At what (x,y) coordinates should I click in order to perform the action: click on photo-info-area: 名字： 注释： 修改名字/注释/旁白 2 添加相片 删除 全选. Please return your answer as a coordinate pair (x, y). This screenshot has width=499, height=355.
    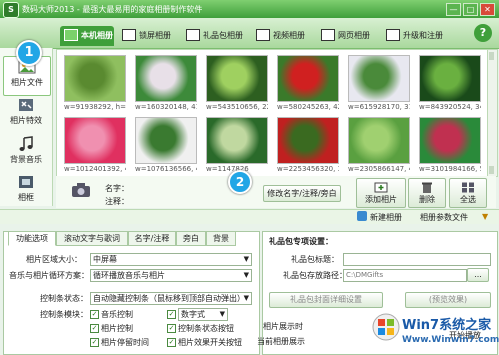
    Looking at the image, I should click on (276, 189).